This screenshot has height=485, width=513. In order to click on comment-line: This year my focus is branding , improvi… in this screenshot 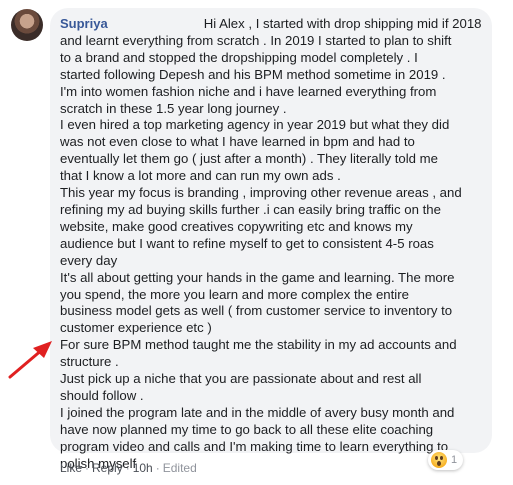, I will do `click(261, 193)`.